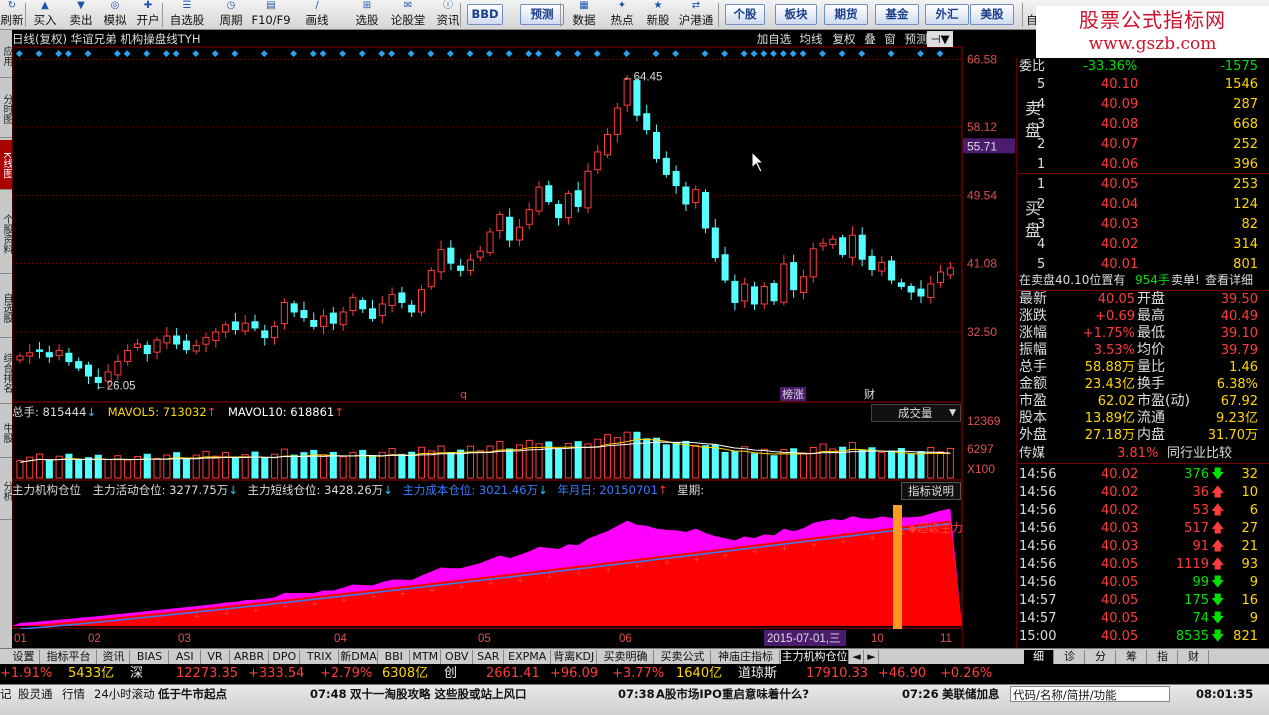 The height and width of the screenshot is (715, 1269). I want to click on bottom-tab-7: DPO, so click(285, 657).